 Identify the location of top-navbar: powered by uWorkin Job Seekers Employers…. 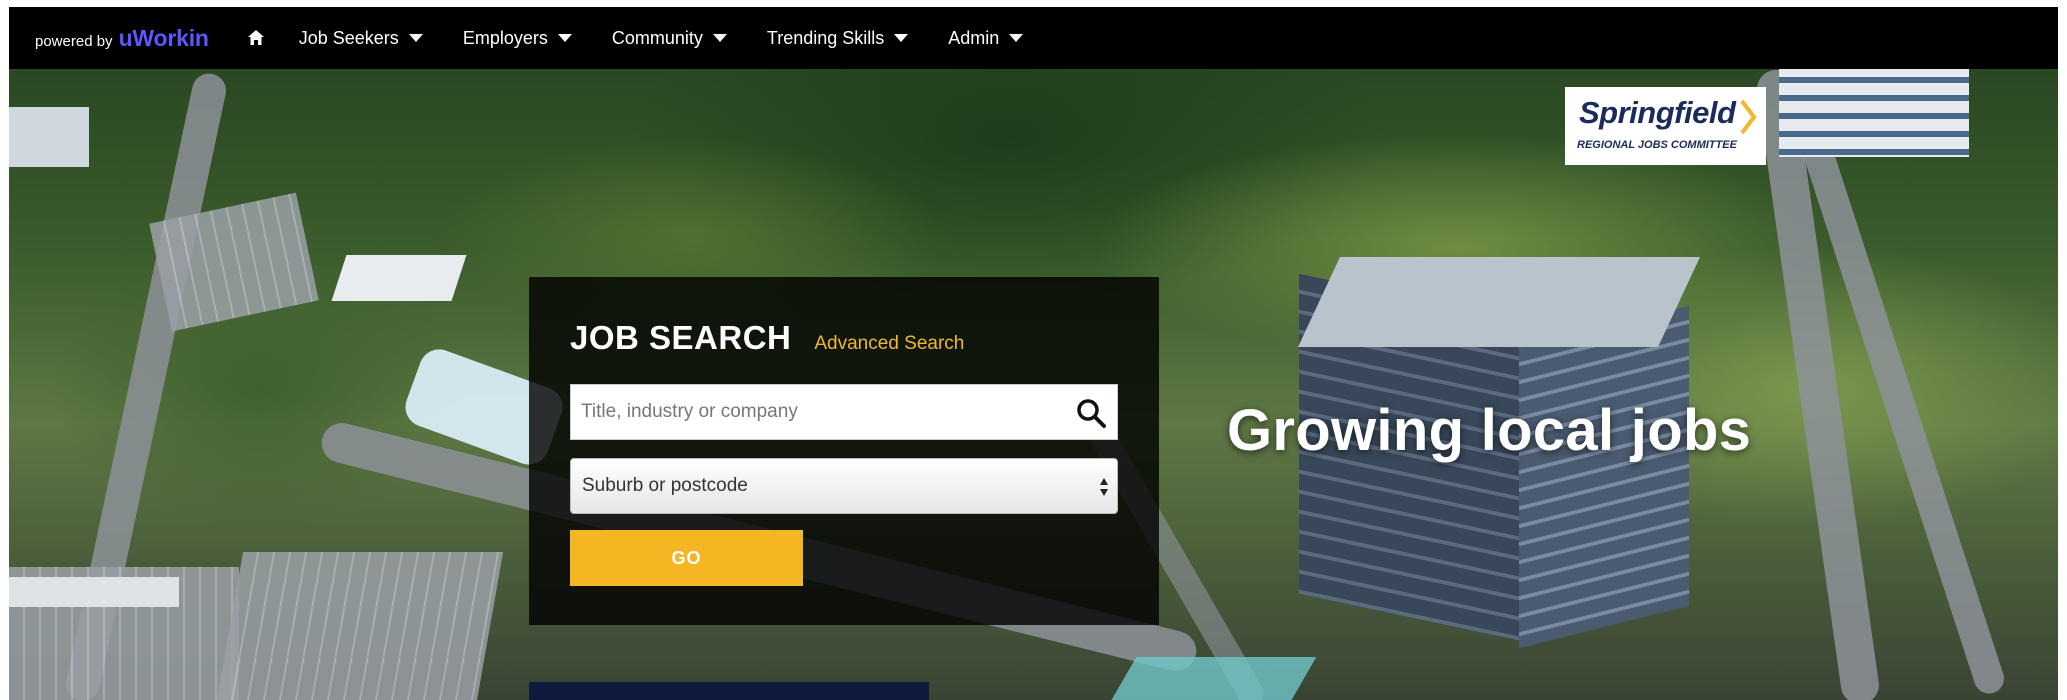
(1033, 38).